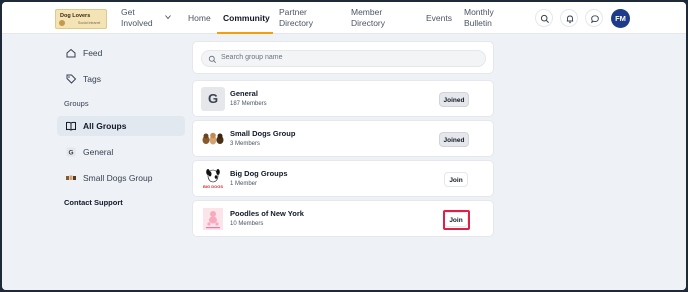 Image resolution: width=688 pixels, height=292 pixels. What do you see at coordinates (343, 138) in the screenshot?
I see `group-card-small-dogs: Small Dogs Group 3 Members Joined` at bounding box center [343, 138].